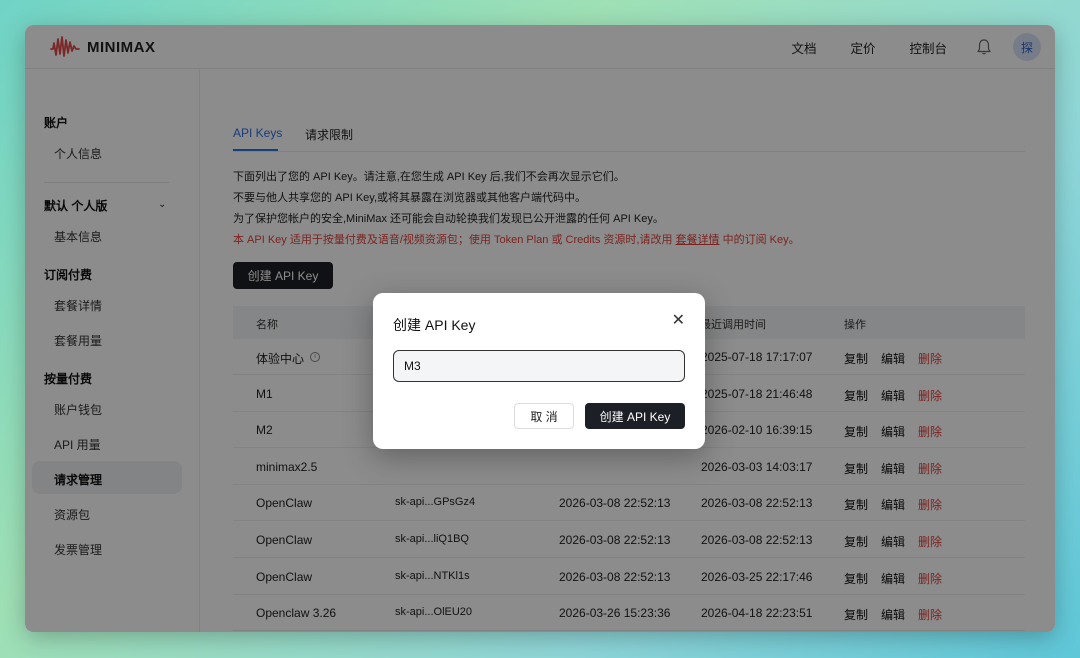  Describe the element at coordinates (635, 416) in the screenshot. I see `confirm-create-button: 创建 API Key` at that location.